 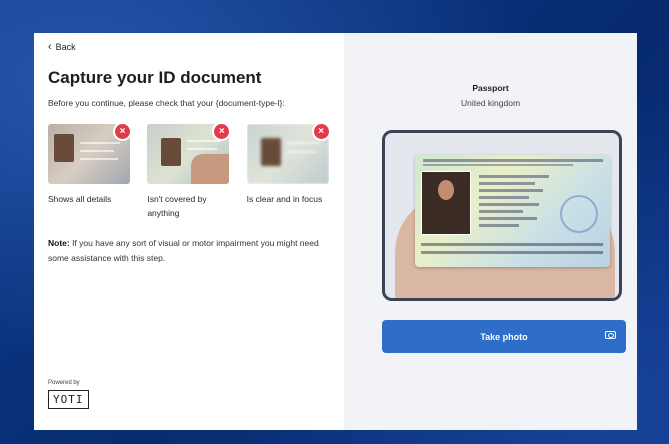 I want to click on check-item: × Is clear and in focus, so click(x=288, y=172).